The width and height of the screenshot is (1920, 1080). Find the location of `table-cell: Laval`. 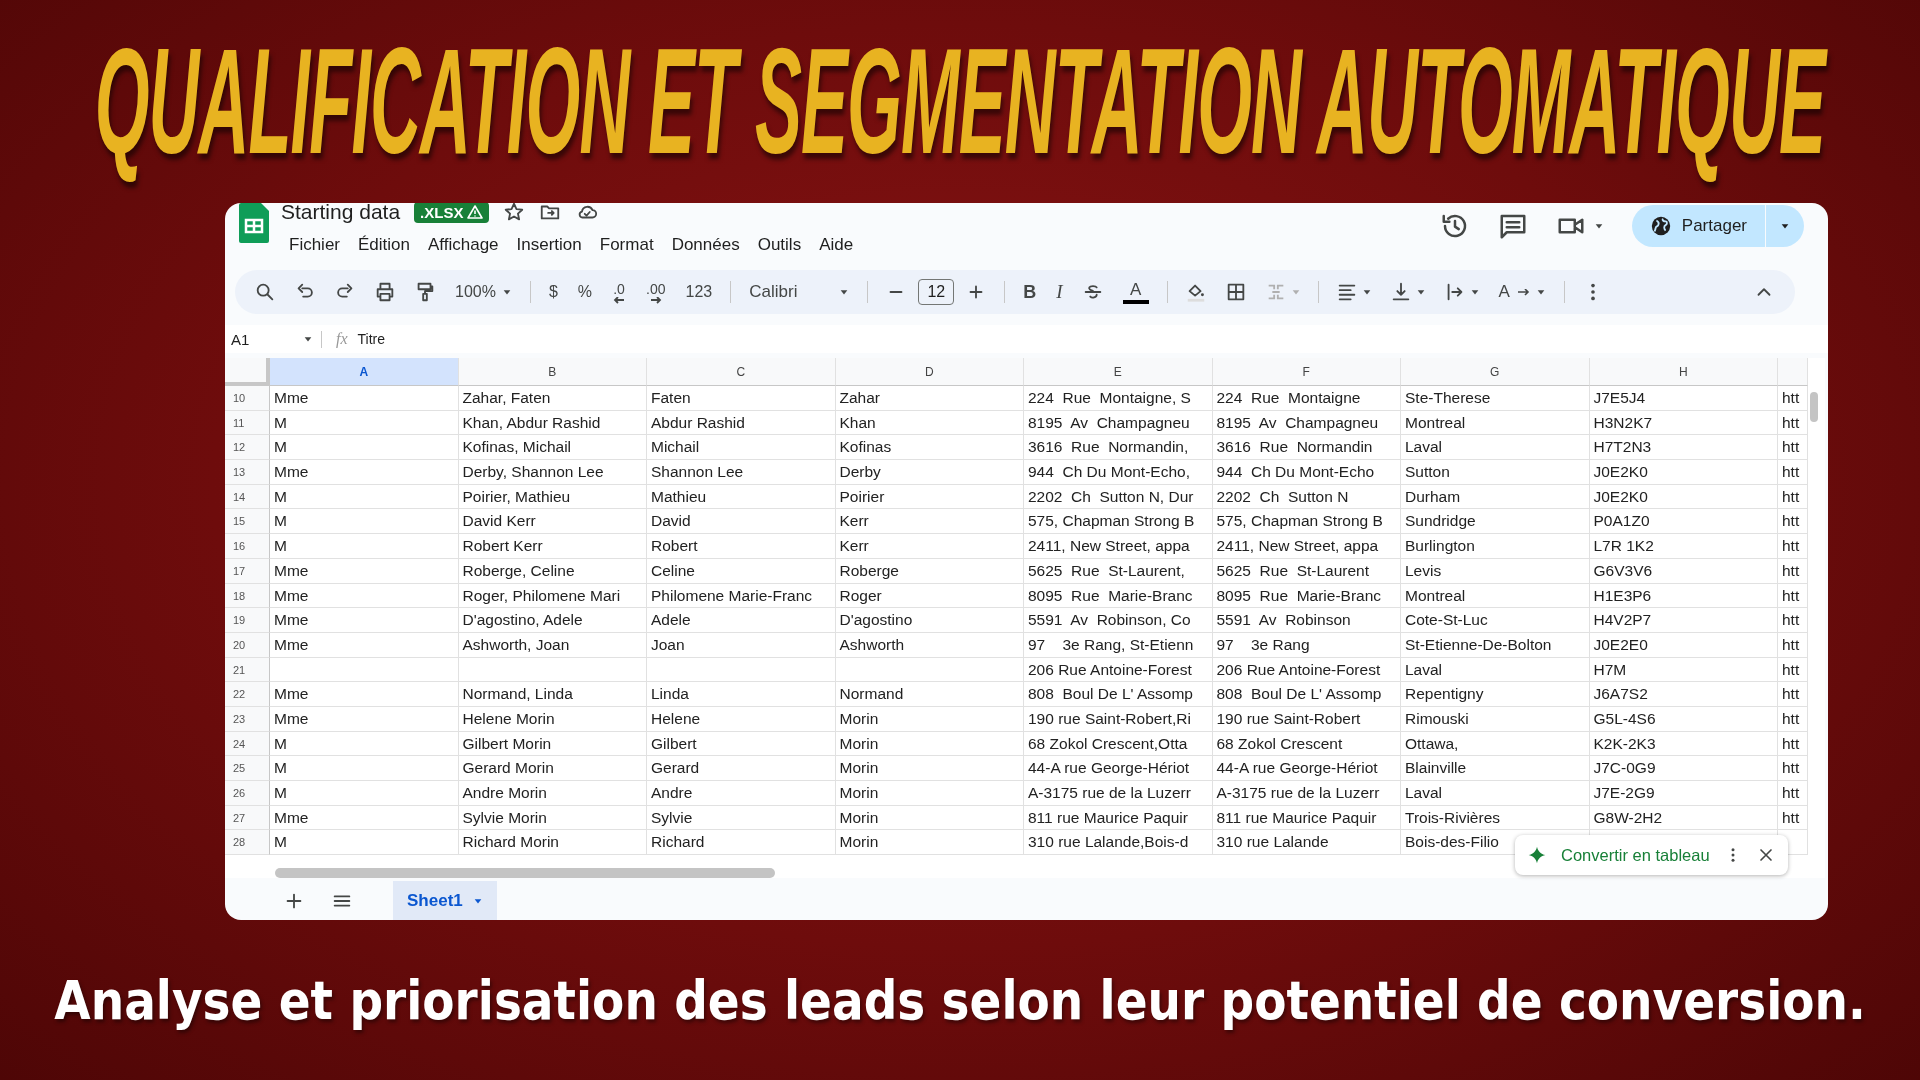

table-cell: Laval is located at coordinates (1495, 448).